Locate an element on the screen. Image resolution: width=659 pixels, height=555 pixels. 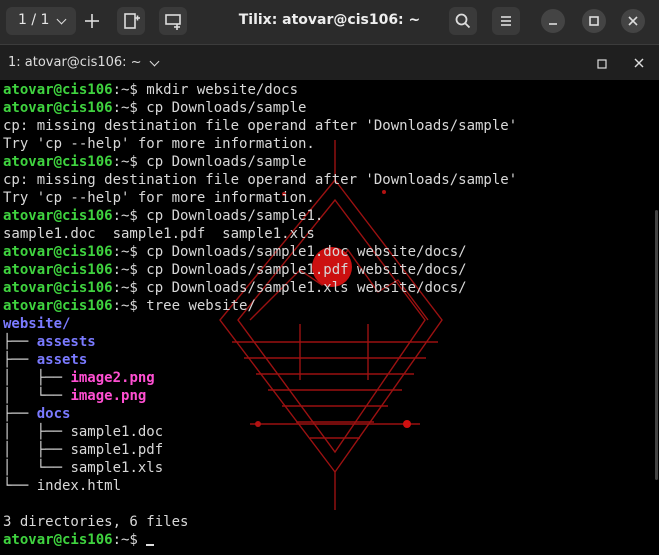
tree-summary: 3 directories, 6 files is located at coordinates (96, 522).